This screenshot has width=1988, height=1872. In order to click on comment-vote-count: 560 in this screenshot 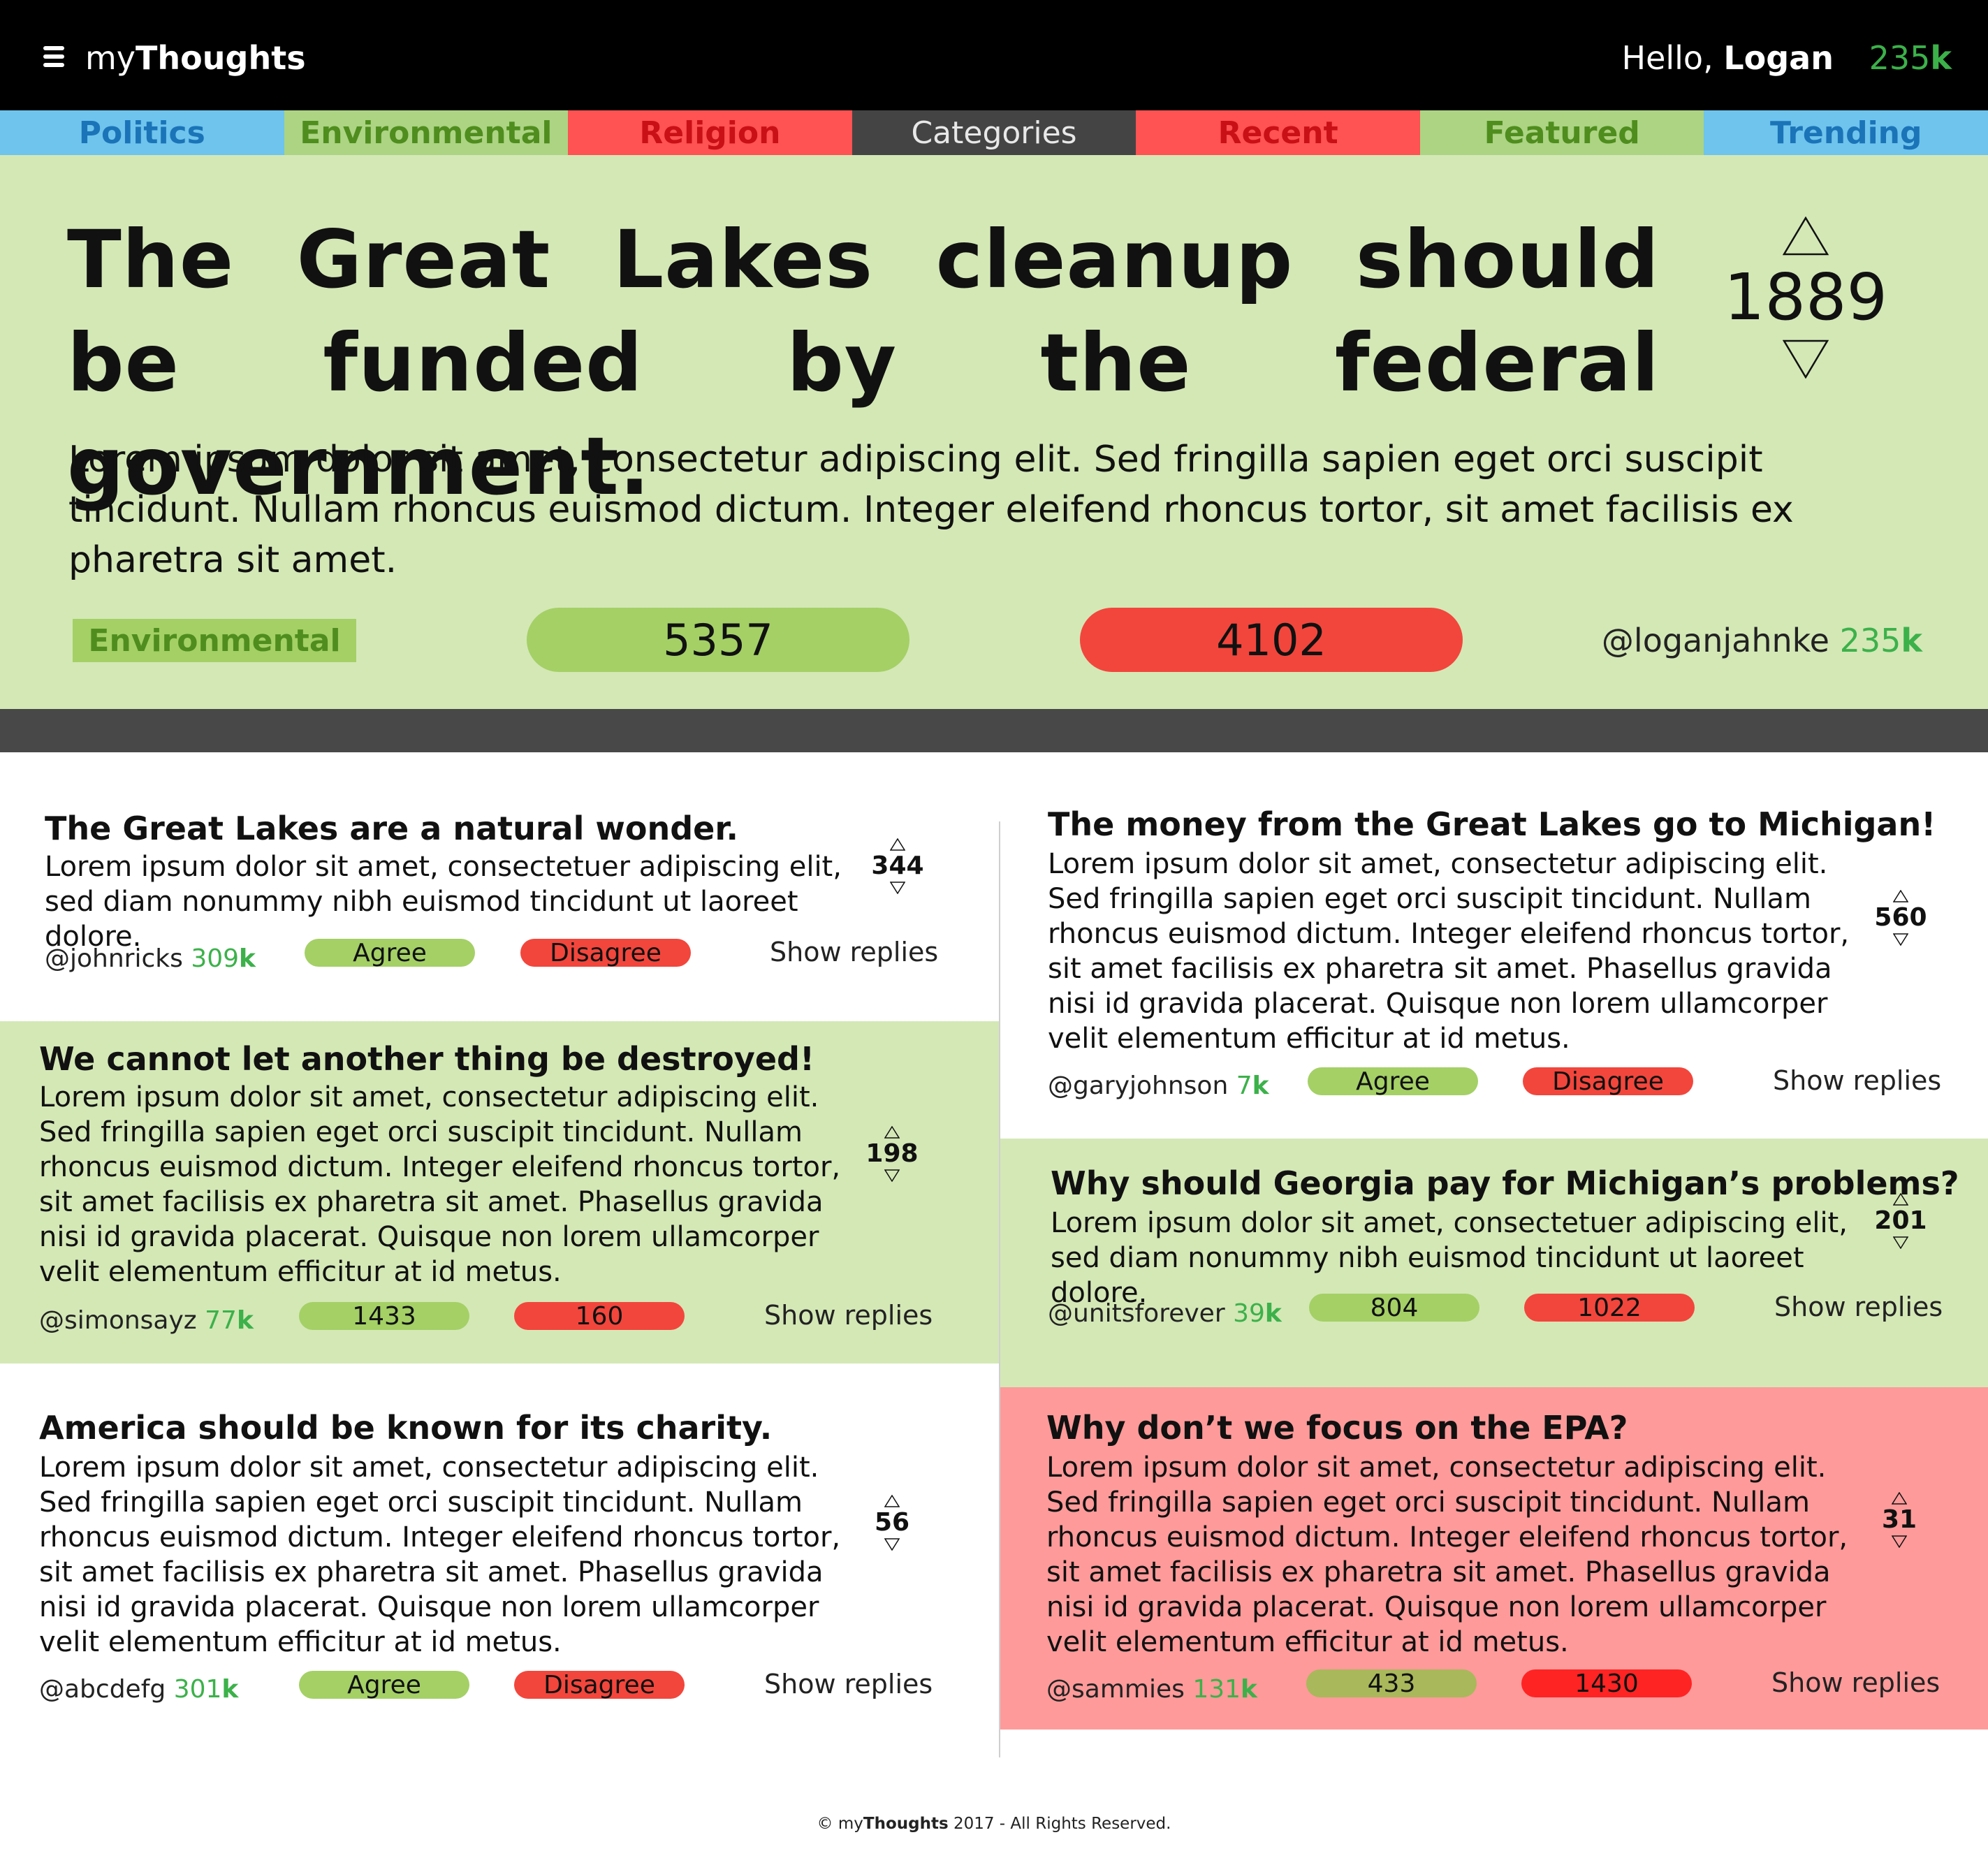, I will do `click(1900, 917)`.